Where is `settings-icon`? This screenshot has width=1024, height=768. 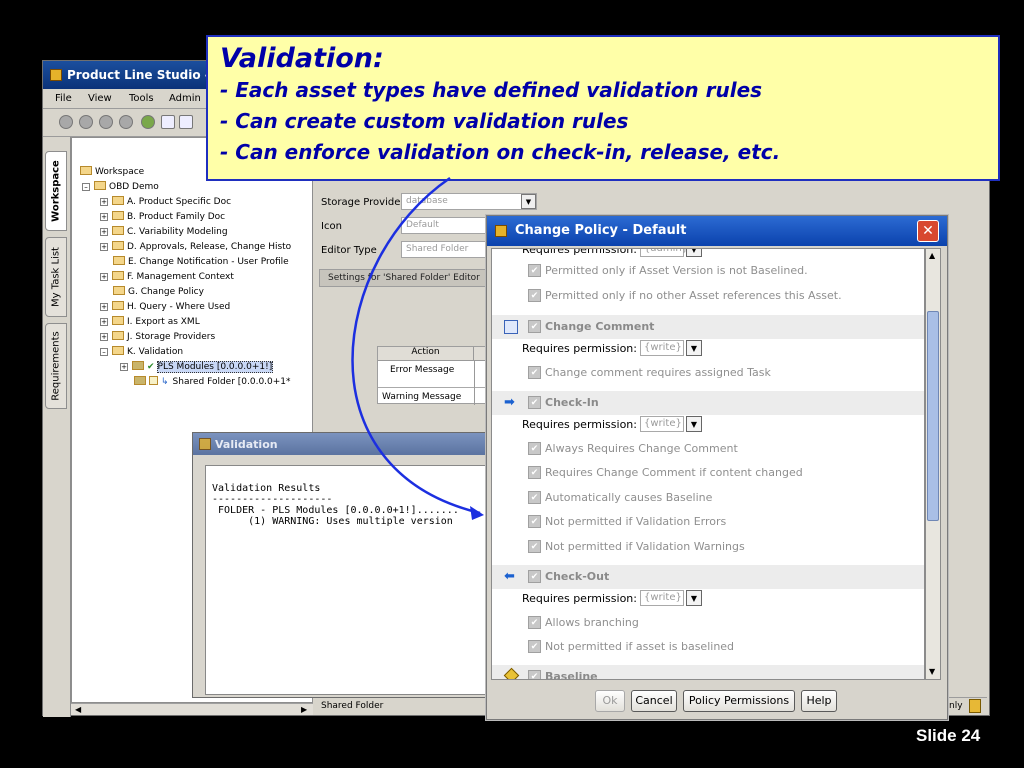
settings-icon is located at coordinates (148, 122).